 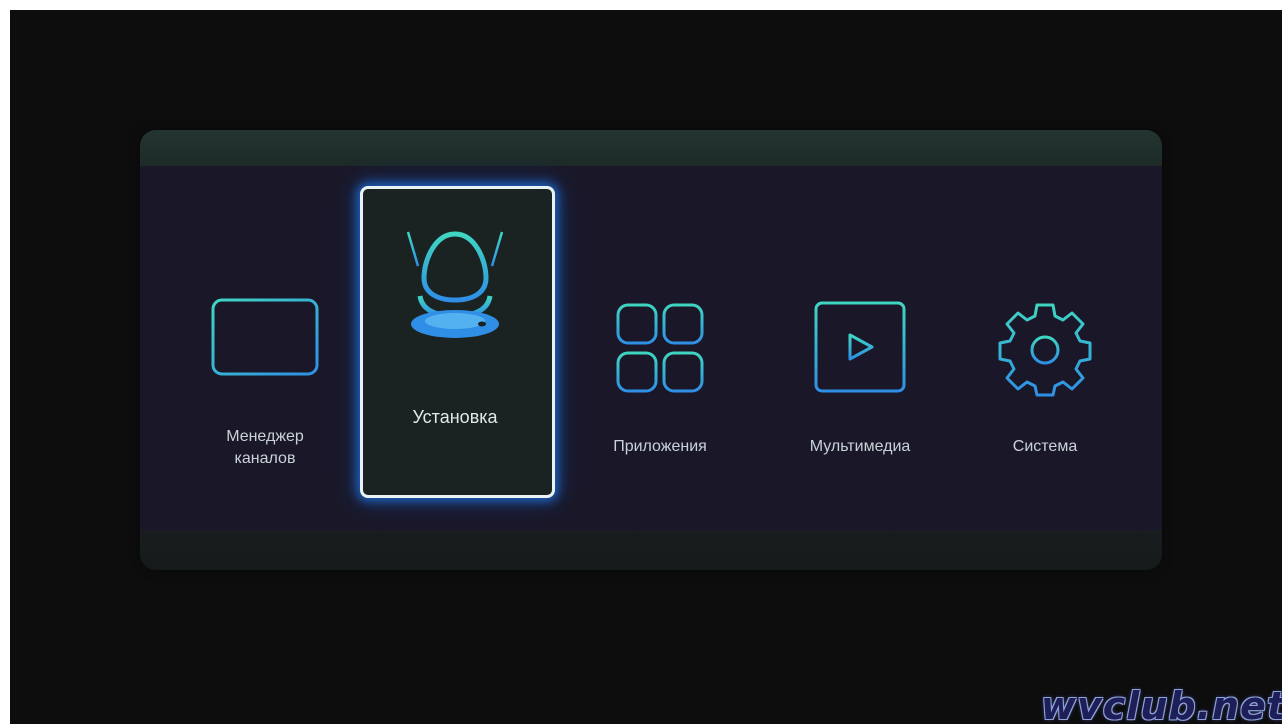 I want to click on watermark-logo: wvclub.net, so click(x=1161, y=704).